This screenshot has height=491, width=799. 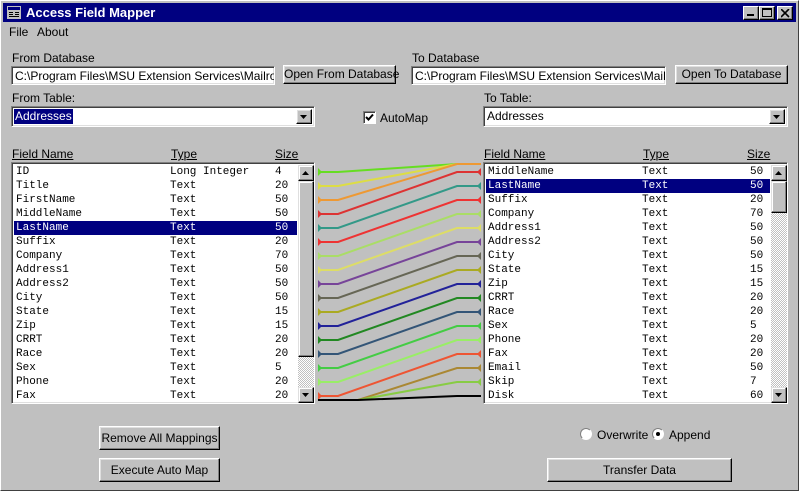 I want to click on append-radio, so click(x=658, y=434).